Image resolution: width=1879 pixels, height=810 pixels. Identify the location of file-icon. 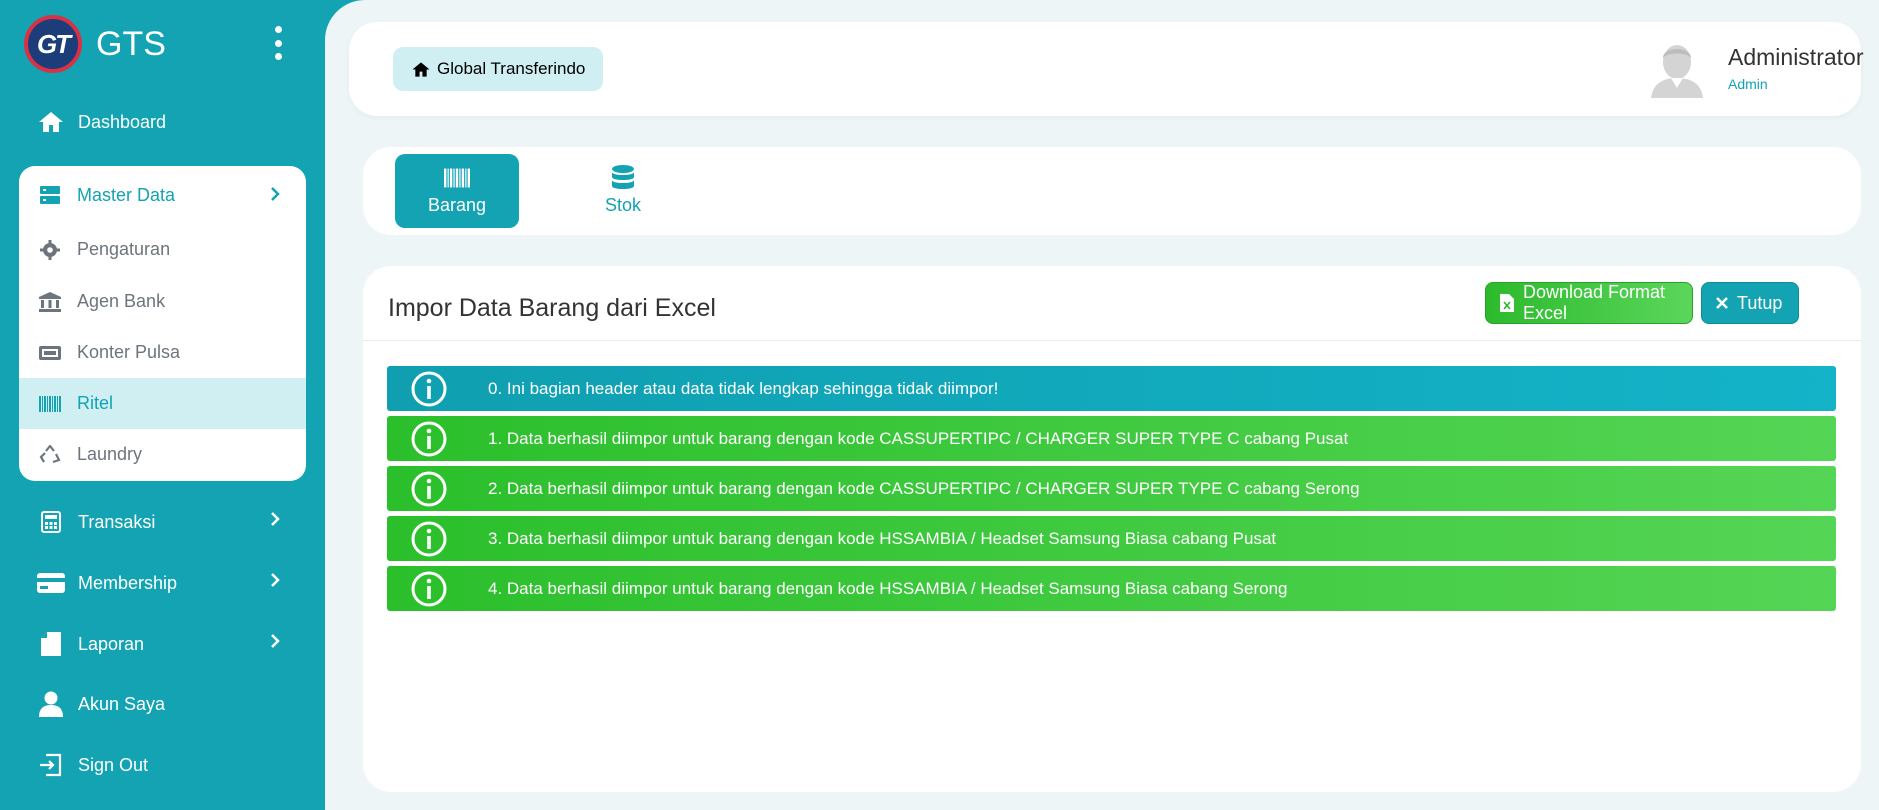
(51, 644).